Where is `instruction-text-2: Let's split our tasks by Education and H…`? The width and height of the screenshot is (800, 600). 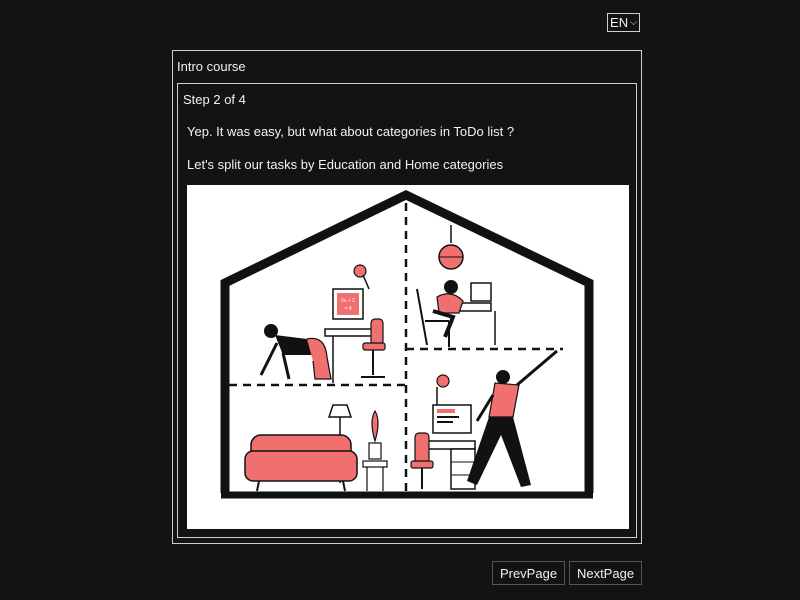 instruction-text-2: Let's split our tasks by Education and H… is located at coordinates (345, 164).